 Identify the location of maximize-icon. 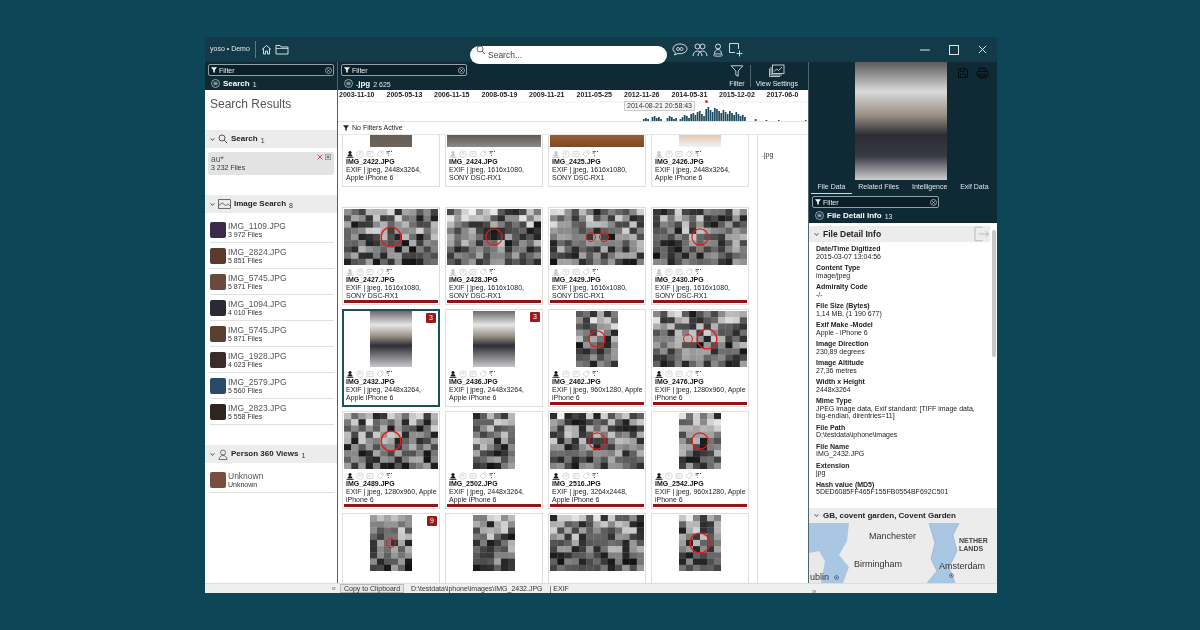
(954, 49).